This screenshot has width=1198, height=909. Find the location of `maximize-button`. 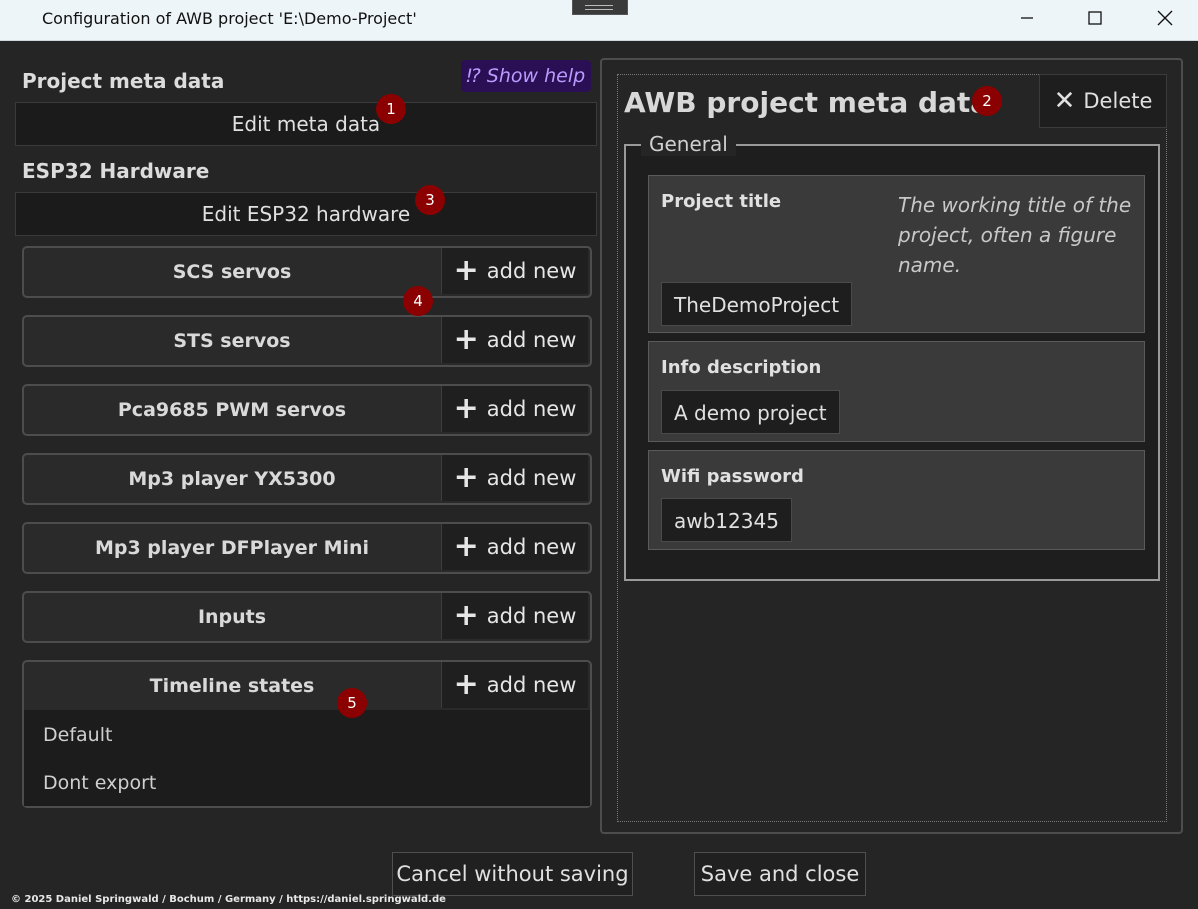

maximize-button is located at coordinates (1095, 18).